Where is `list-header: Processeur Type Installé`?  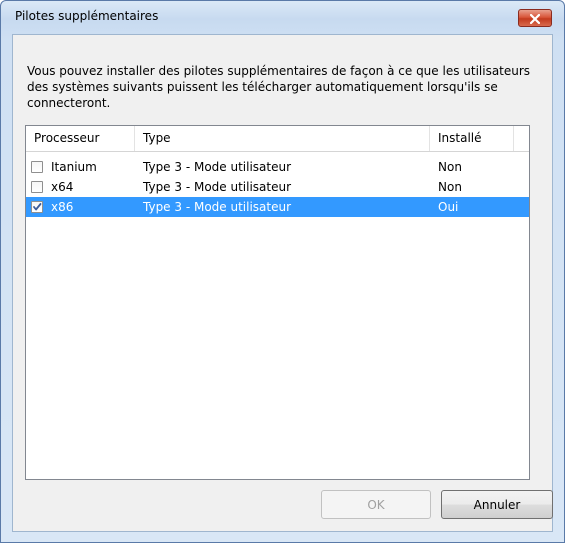 list-header: Processeur Type Installé is located at coordinates (277, 139).